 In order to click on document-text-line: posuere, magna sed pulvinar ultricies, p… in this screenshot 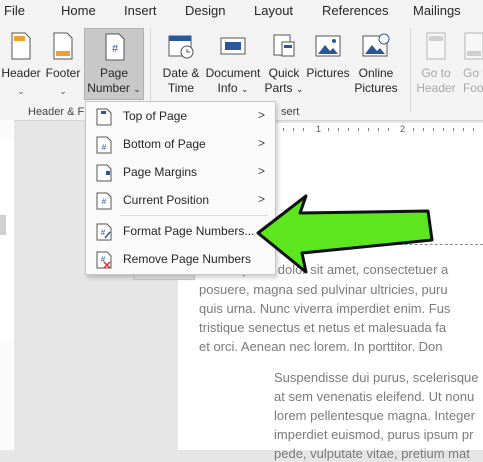, I will do `click(323, 289)`.